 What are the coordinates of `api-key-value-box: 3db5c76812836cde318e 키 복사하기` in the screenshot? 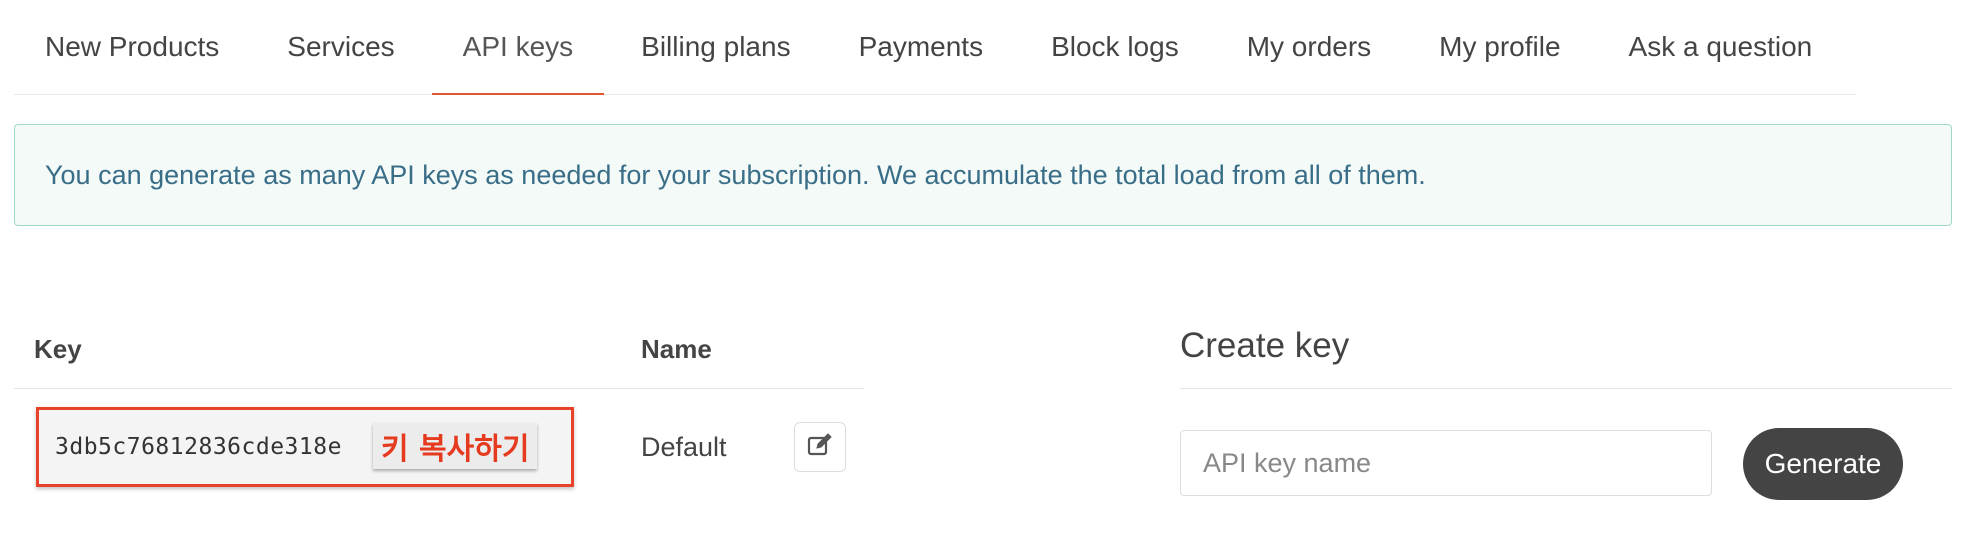 It's located at (305, 447).